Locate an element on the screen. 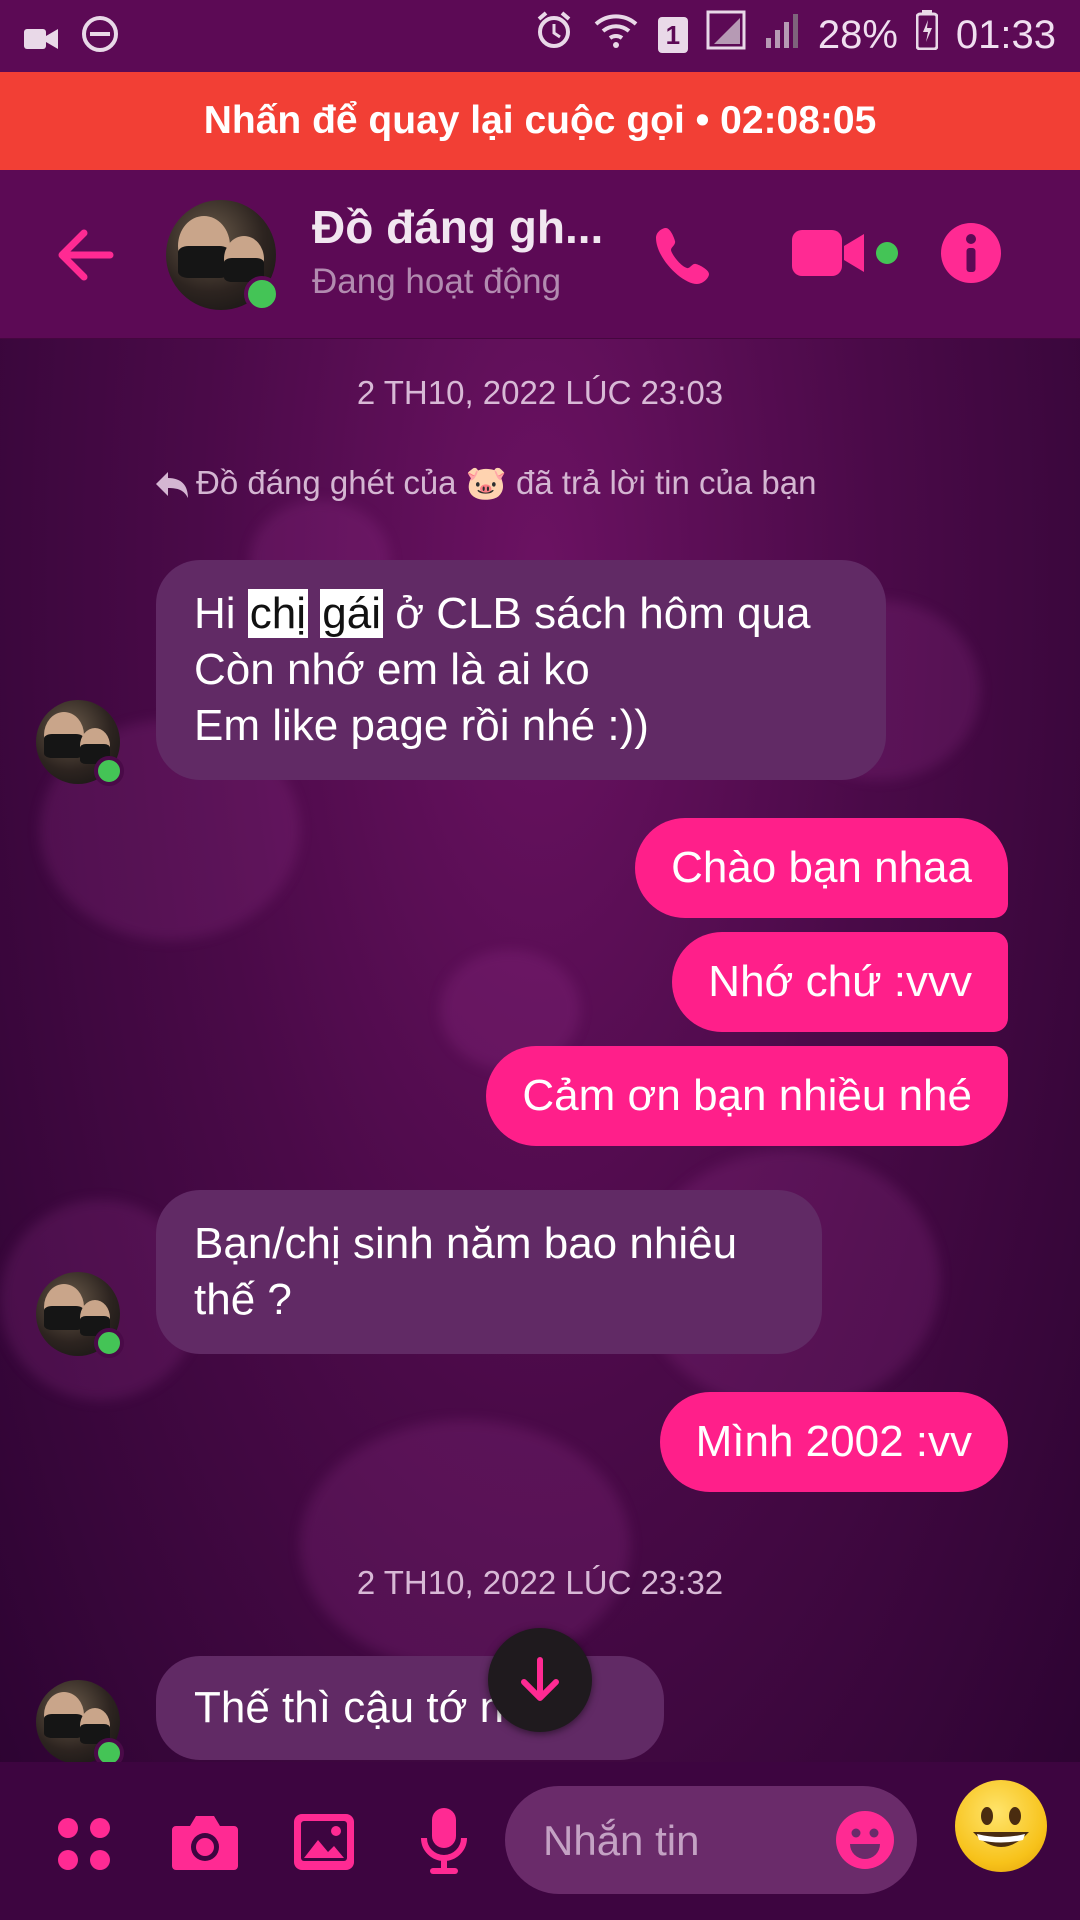 The height and width of the screenshot is (1920, 1080). camera-icon is located at coordinates (205, 1843).